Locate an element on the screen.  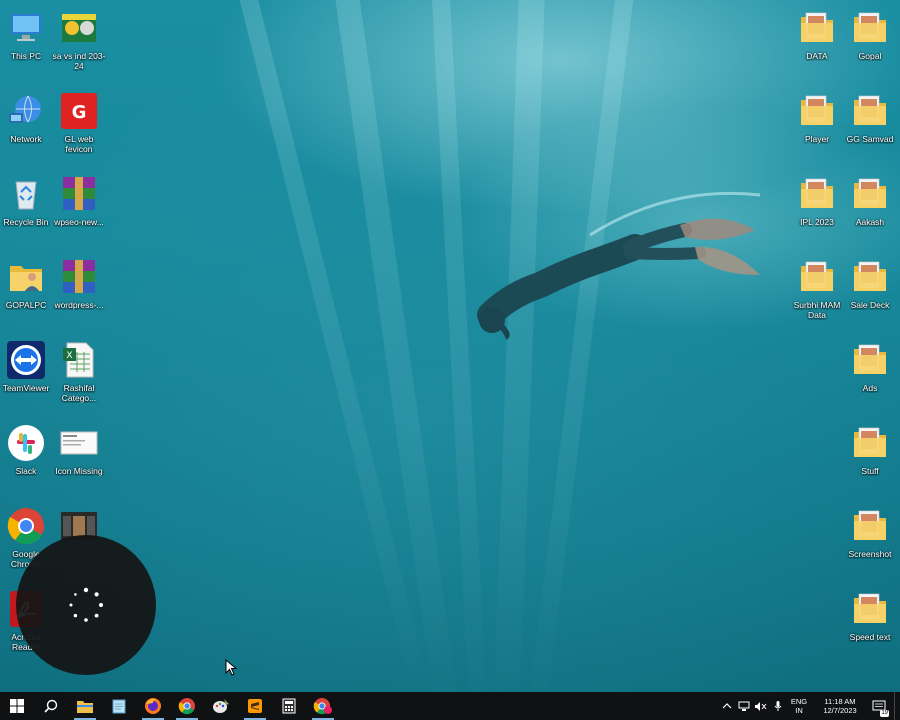
tray-clock: 11:18 AM 12/7/2023 is located at coordinates (840, 706).